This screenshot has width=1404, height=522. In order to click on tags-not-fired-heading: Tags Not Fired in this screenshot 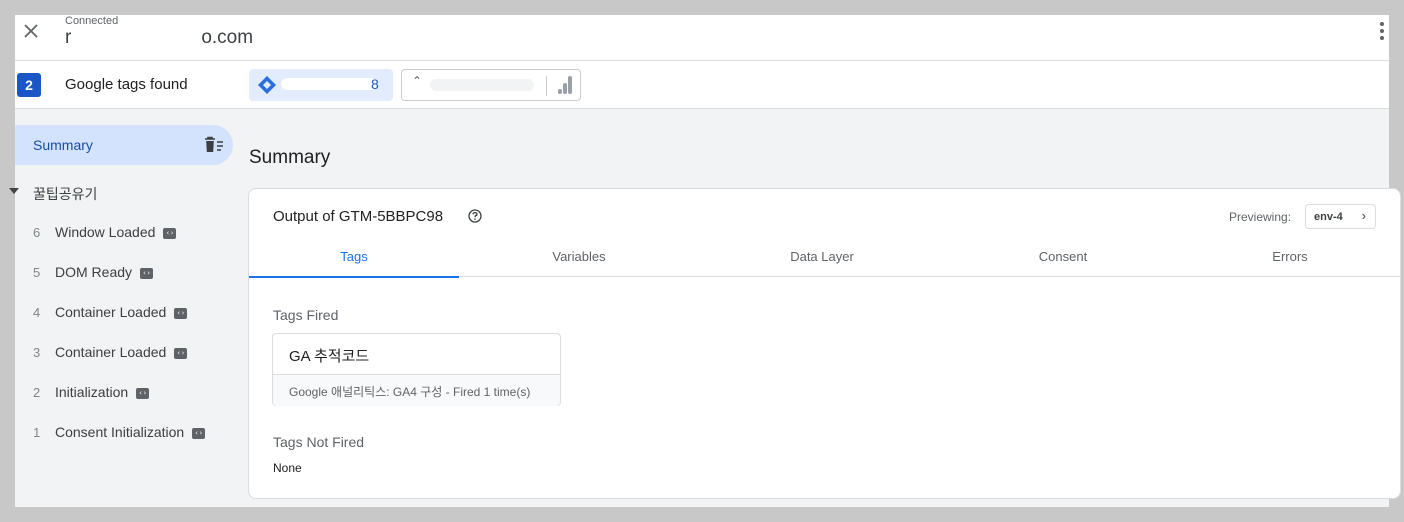, I will do `click(319, 442)`.